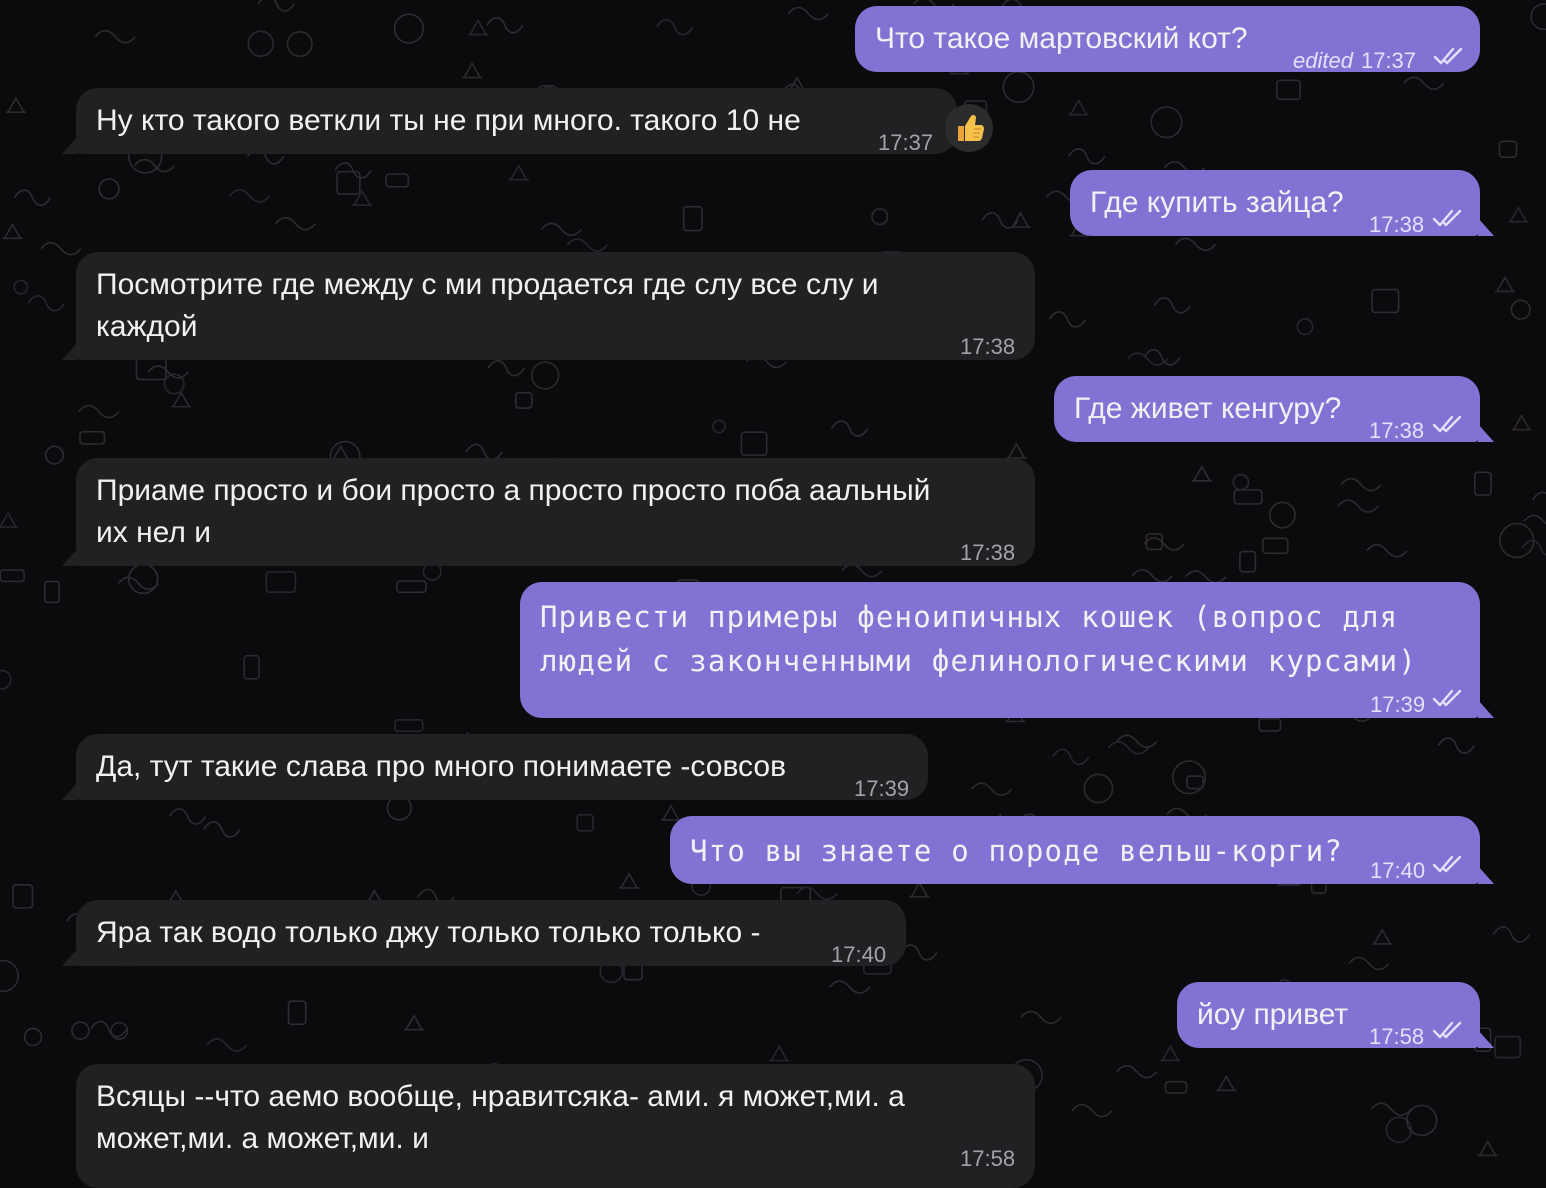 This screenshot has width=1546, height=1188. What do you see at coordinates (1328, 1015) in the screenshot?
I see `outgoing-message: йоу привет 17:58` at bounding box center [1328, 1015].